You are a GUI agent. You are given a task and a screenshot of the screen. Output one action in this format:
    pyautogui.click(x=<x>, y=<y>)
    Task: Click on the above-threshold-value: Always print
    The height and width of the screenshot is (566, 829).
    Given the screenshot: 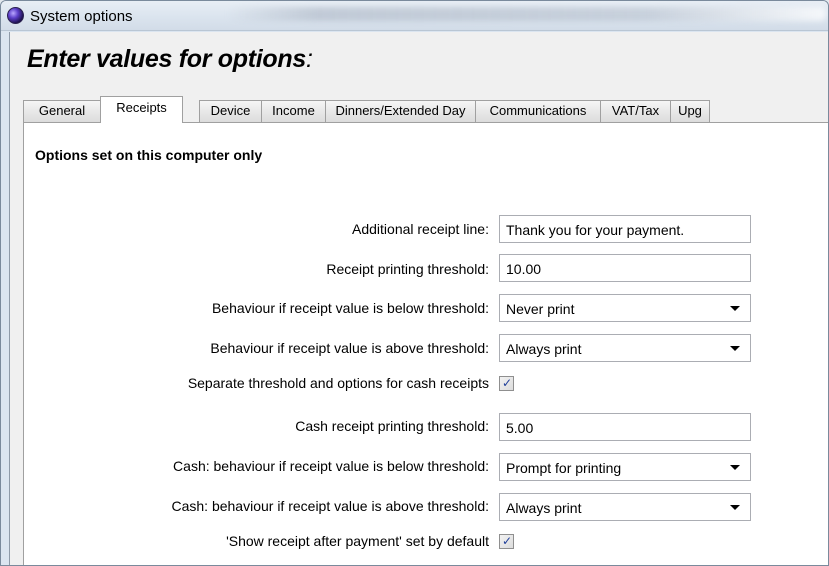 What is the action you would take?
    pyautogui.click(x=544, y=349)
    